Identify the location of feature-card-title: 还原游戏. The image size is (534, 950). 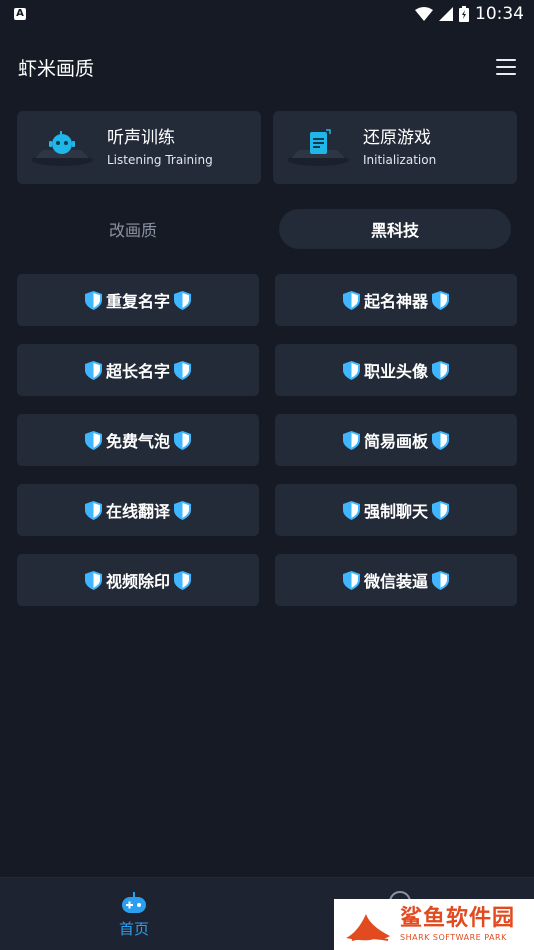
(397, 137).